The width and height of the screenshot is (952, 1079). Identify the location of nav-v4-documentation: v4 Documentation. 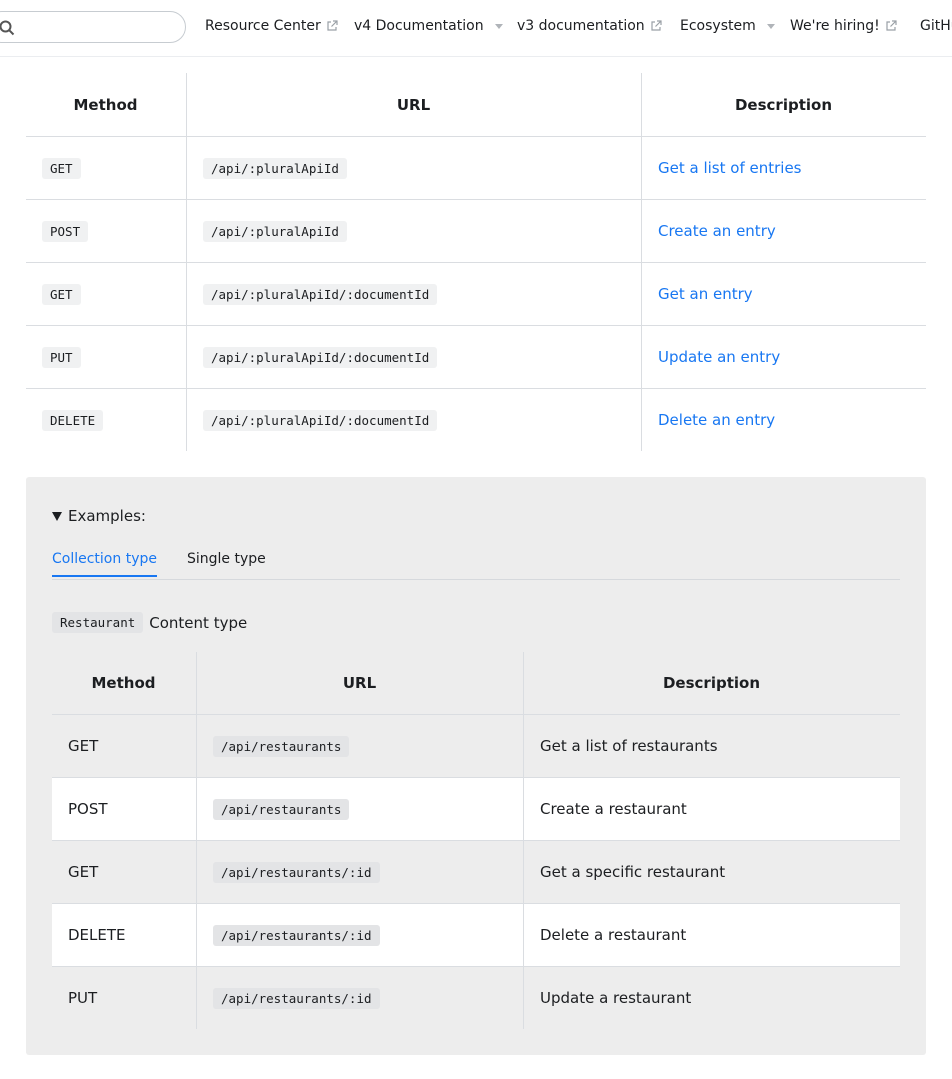
(428, 26).